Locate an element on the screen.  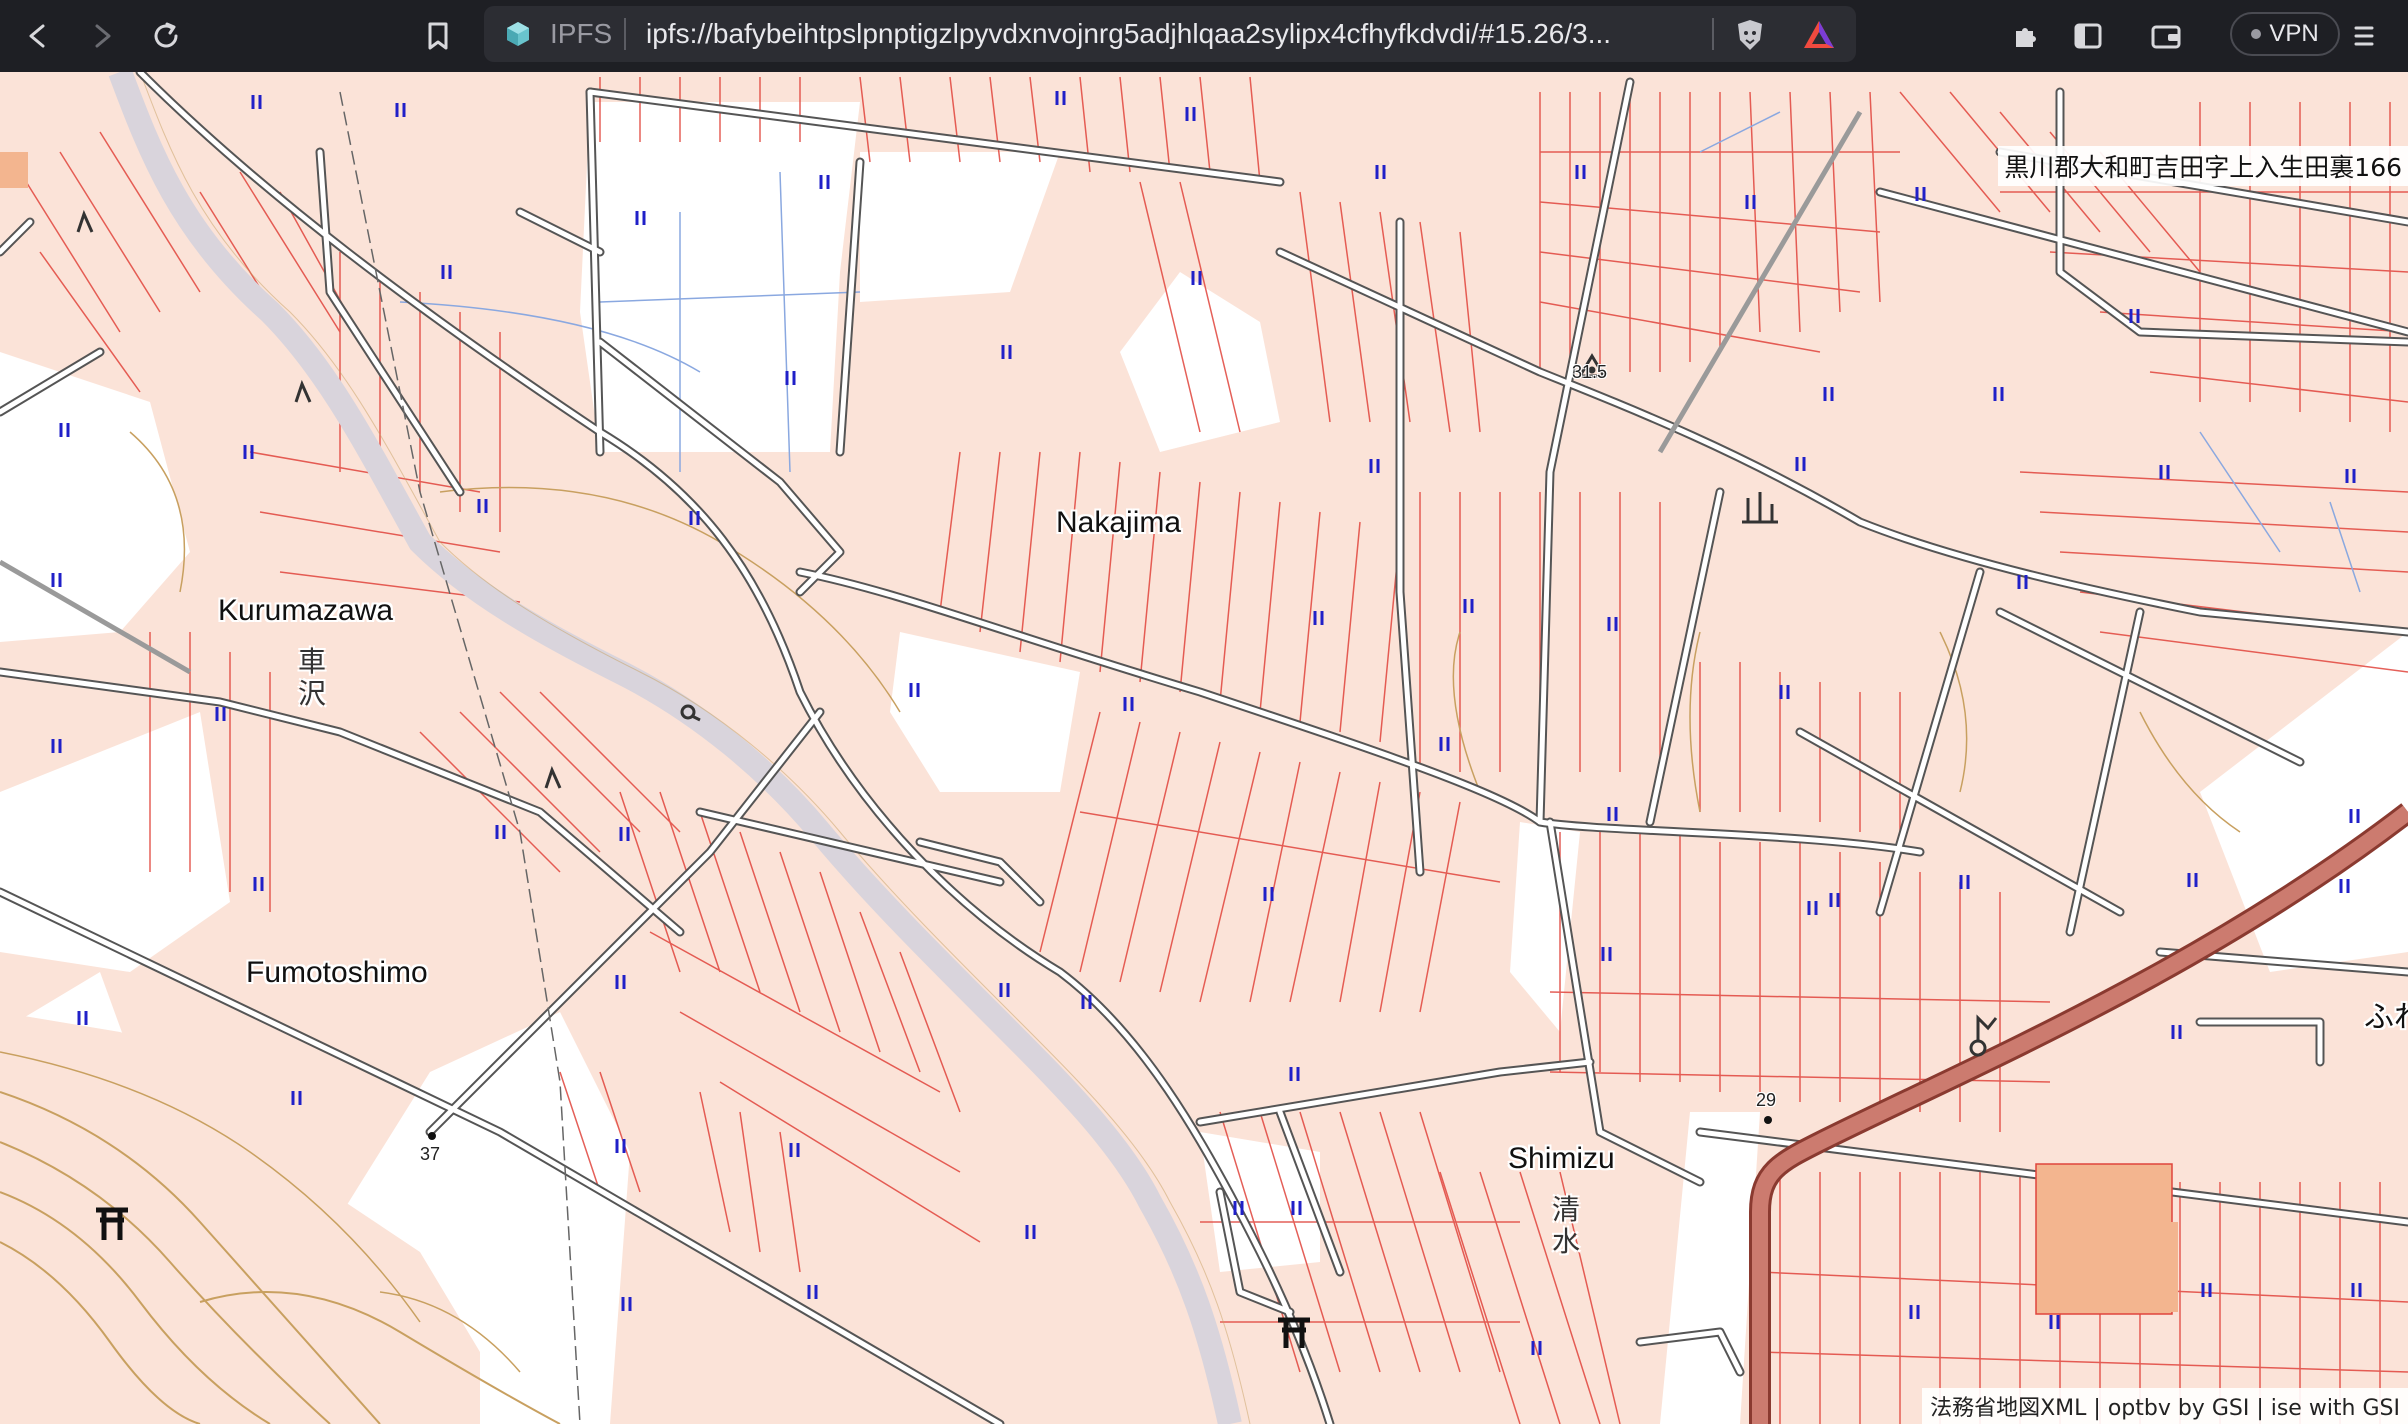
reload-icon is located at coordinates (166, 35).